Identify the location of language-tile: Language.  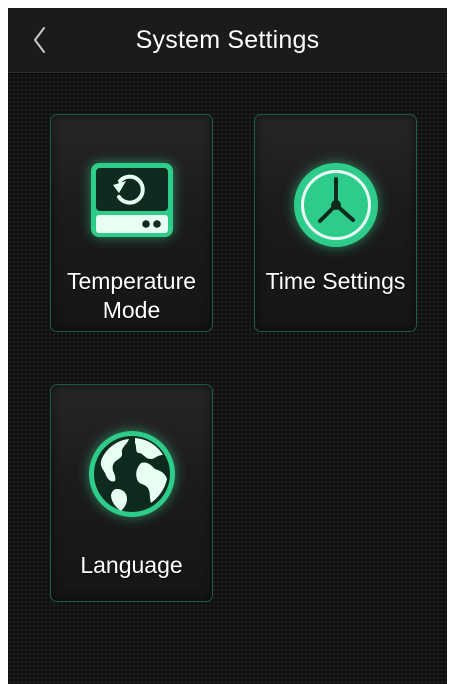
(131, 493).